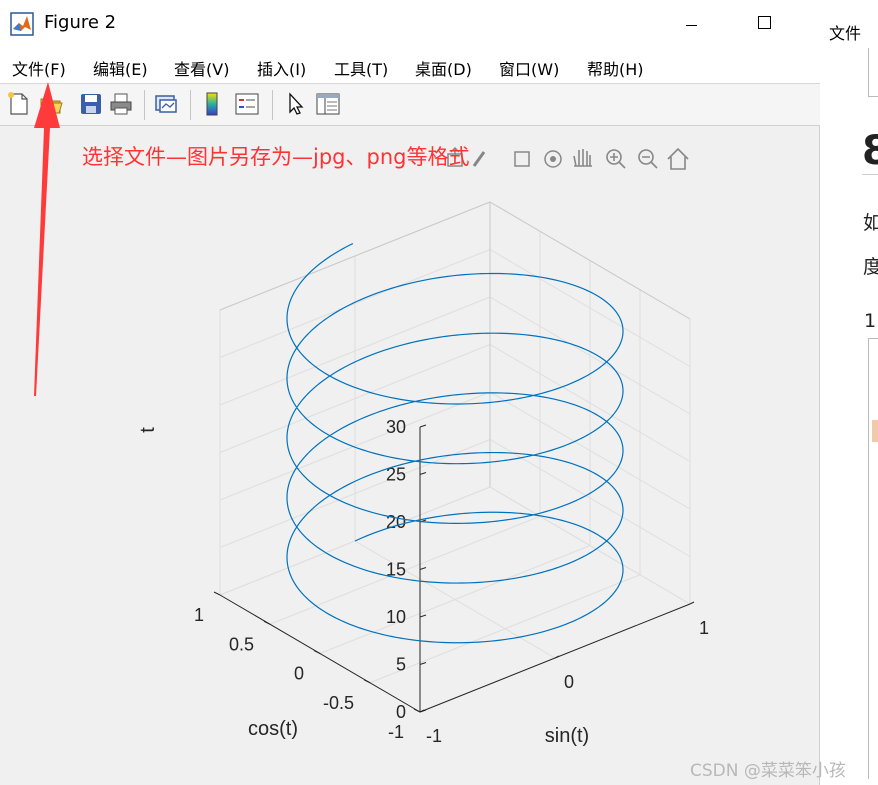 The image size is (878, 785). I want to click on menu-desktop: 桌面(D), so click(443, 68).